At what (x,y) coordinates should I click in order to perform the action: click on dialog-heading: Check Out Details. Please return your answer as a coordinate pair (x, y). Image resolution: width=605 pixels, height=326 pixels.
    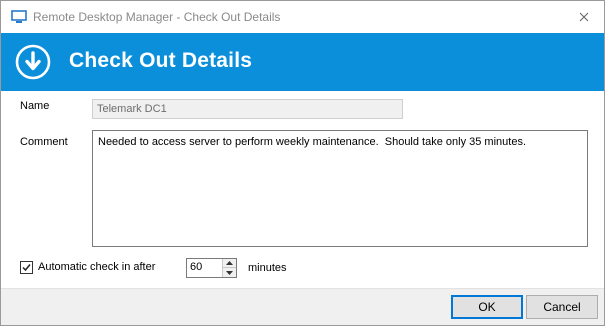
    Looking at the image, I should click on (161, 60).